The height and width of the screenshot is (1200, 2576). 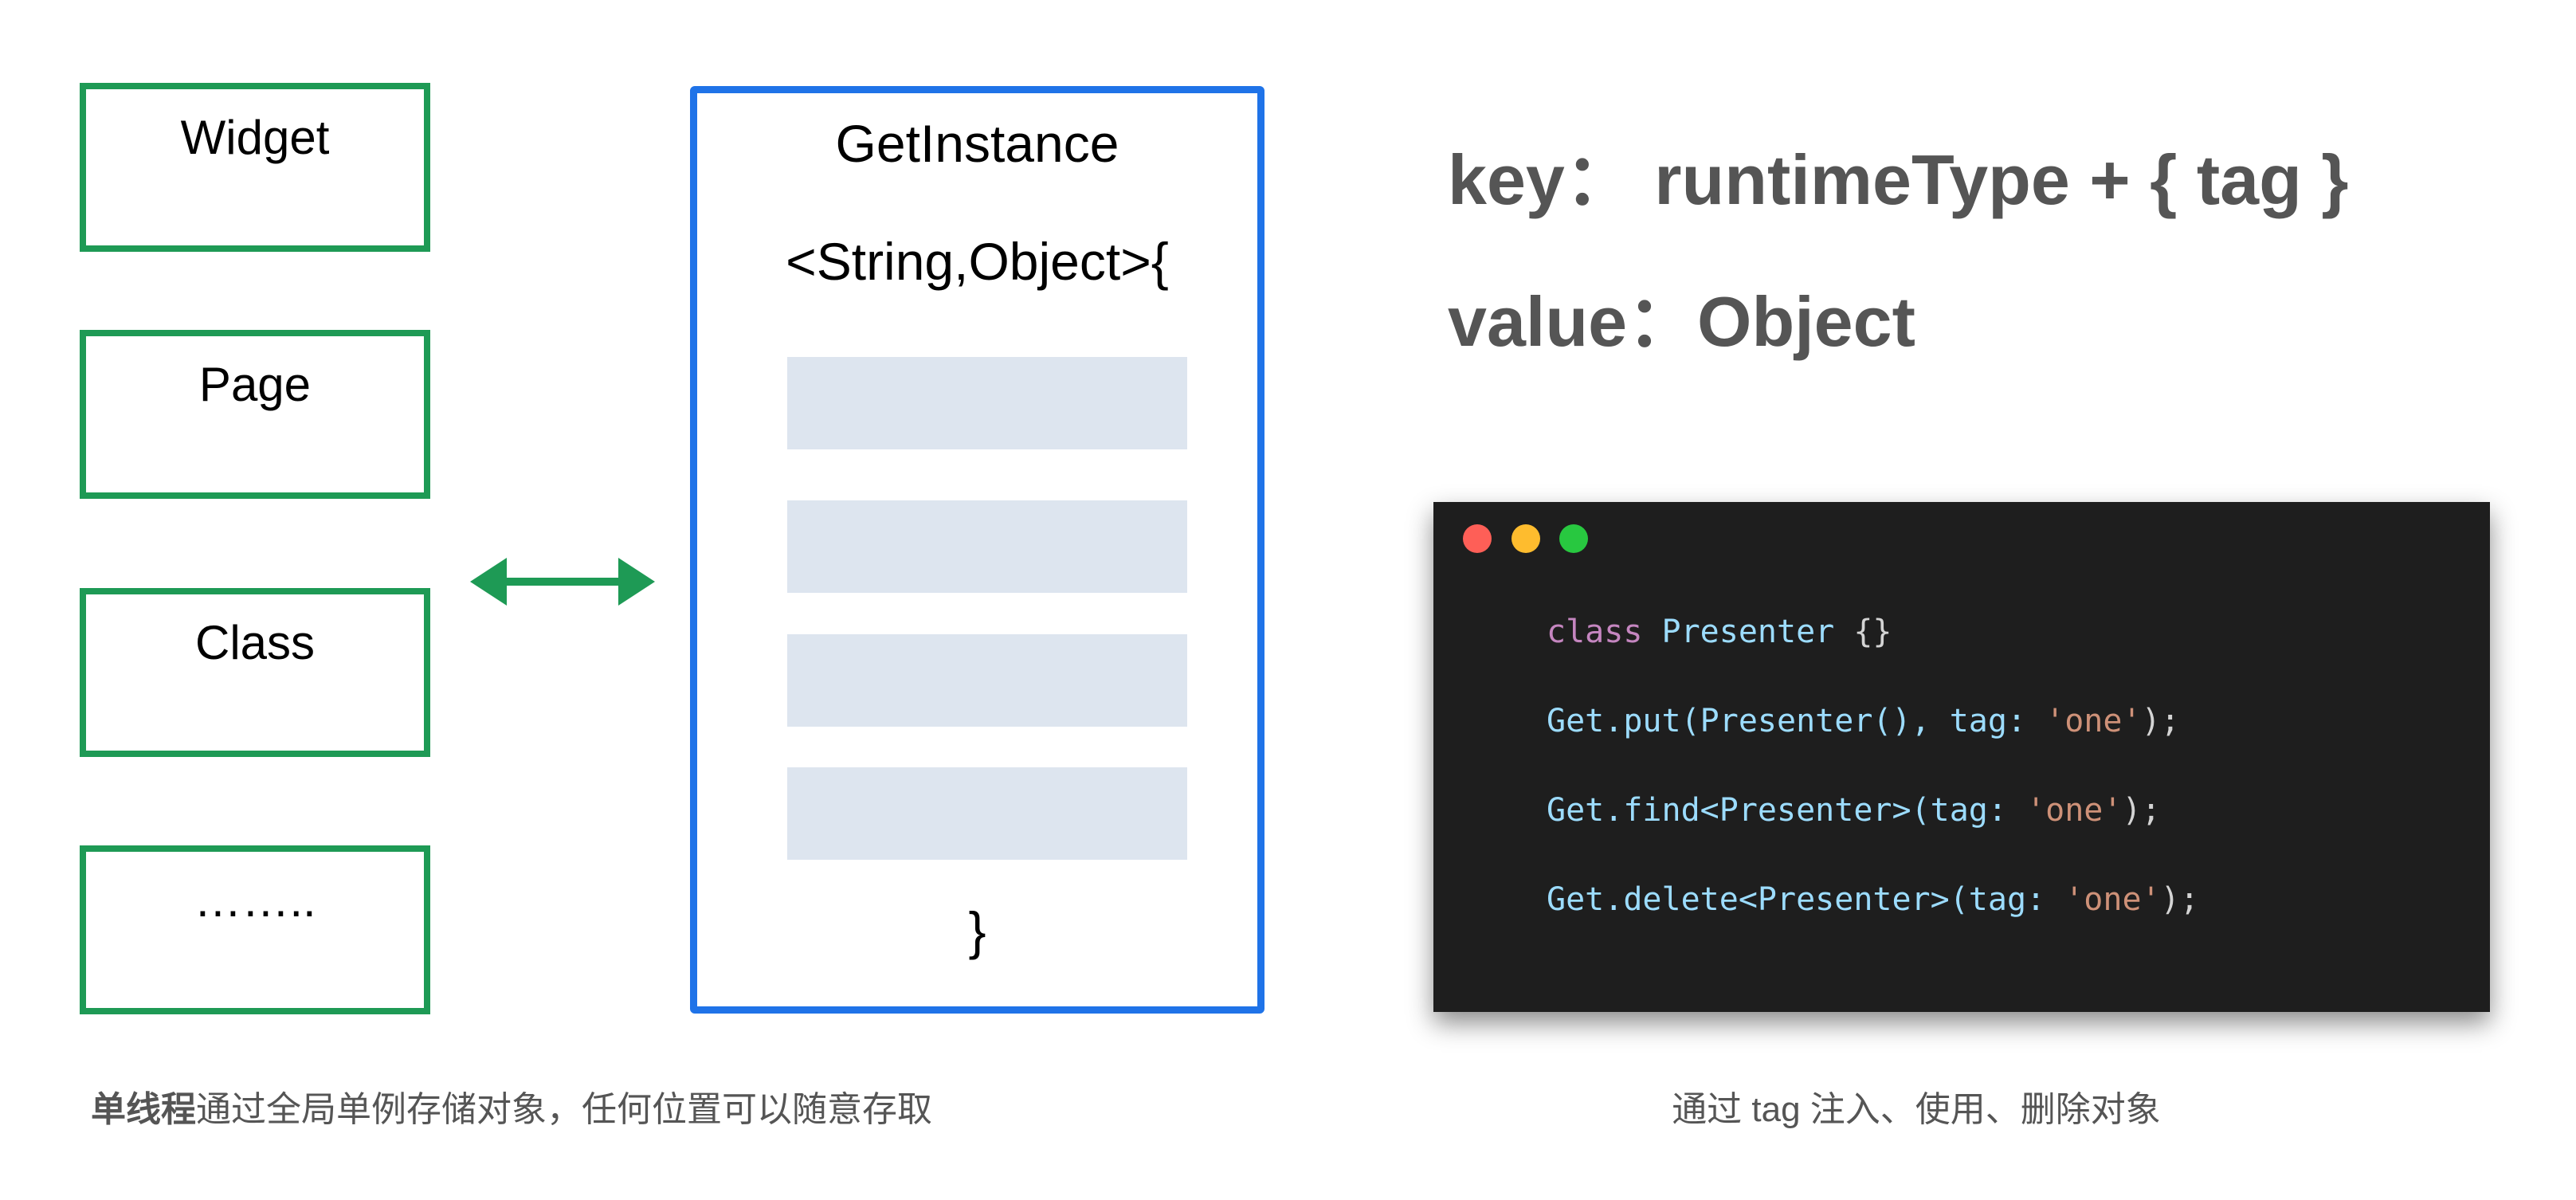 I want to click on caption-bold: 单线程, so click(x=143, y=1109).